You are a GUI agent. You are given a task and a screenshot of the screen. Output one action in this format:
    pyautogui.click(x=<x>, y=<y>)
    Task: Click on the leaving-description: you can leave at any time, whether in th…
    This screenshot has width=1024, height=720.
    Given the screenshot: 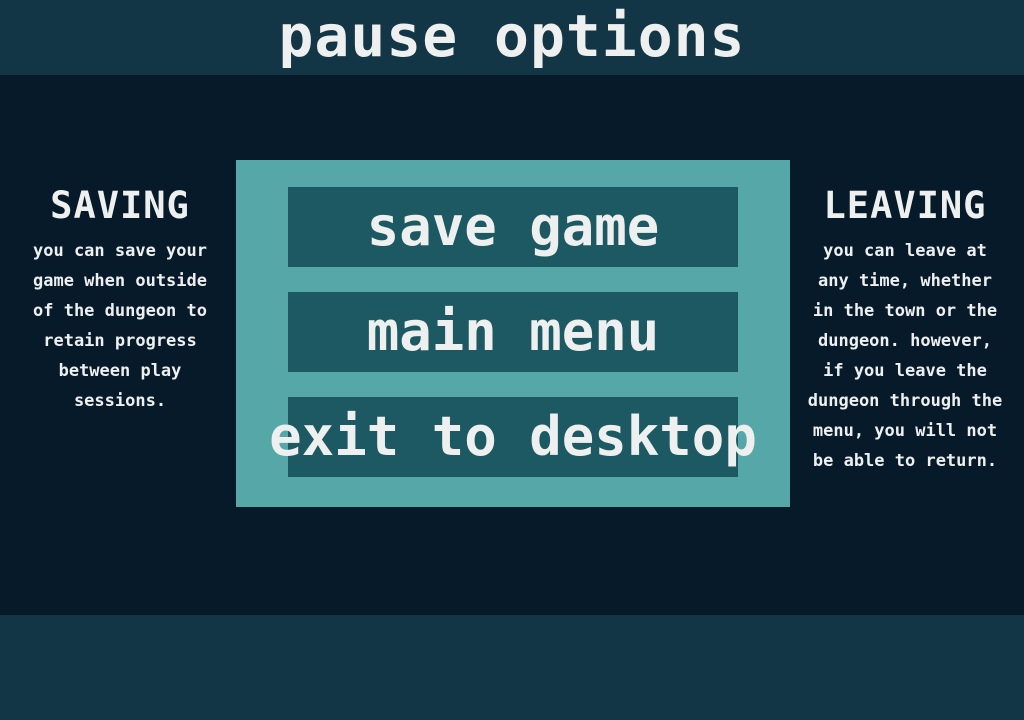 What is the action you would take?
    pyautogui.click(x=905, y=356)
    